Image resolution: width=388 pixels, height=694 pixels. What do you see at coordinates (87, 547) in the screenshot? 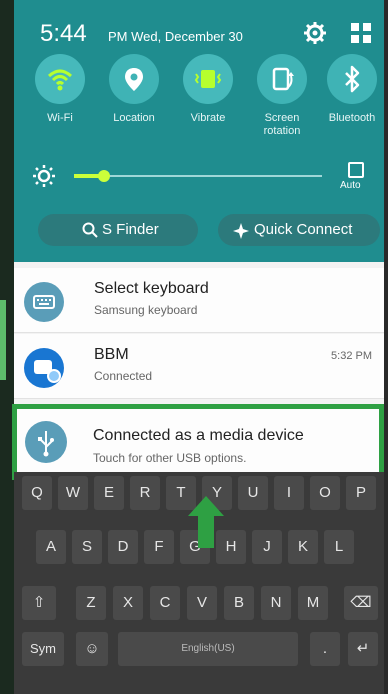
I see `key-s: S` at bounding box center [87, 547].